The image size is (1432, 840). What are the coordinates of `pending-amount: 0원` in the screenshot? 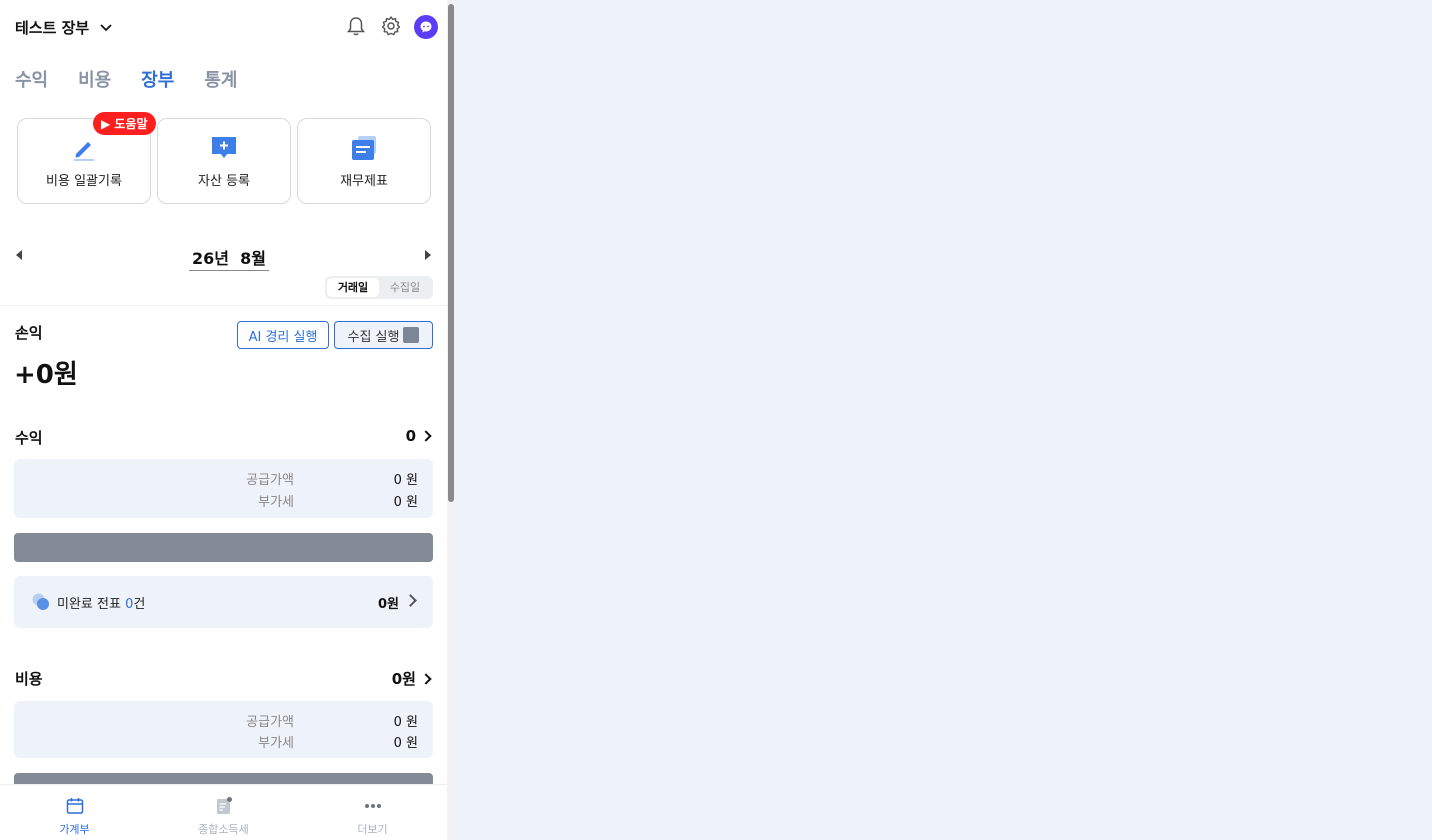 It's located at (388, 604).